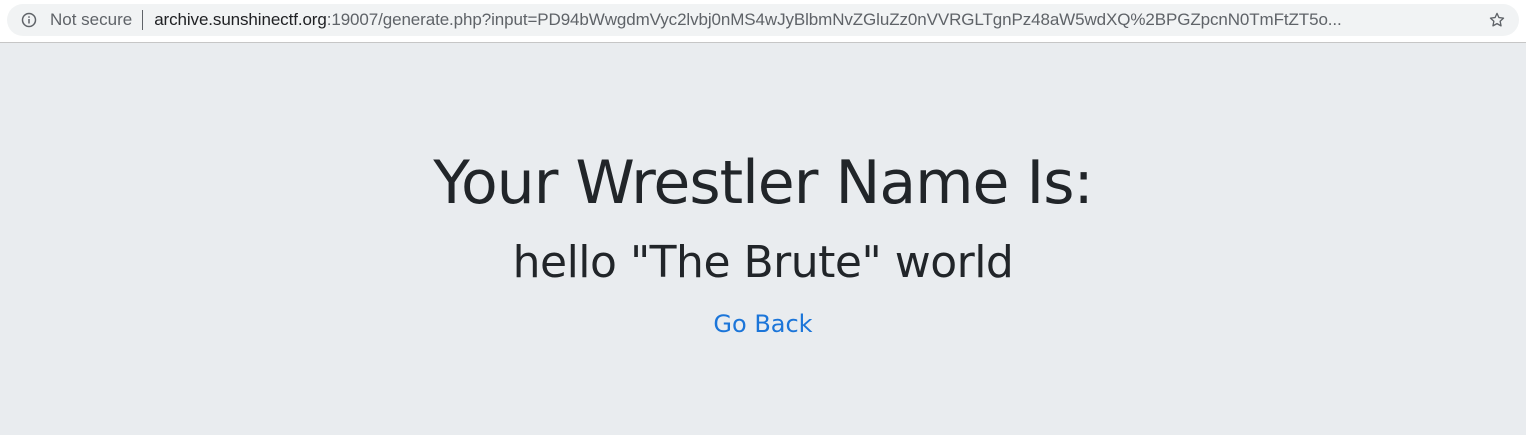  I want to click on security-status-label: Not secure, so click(91, 20).